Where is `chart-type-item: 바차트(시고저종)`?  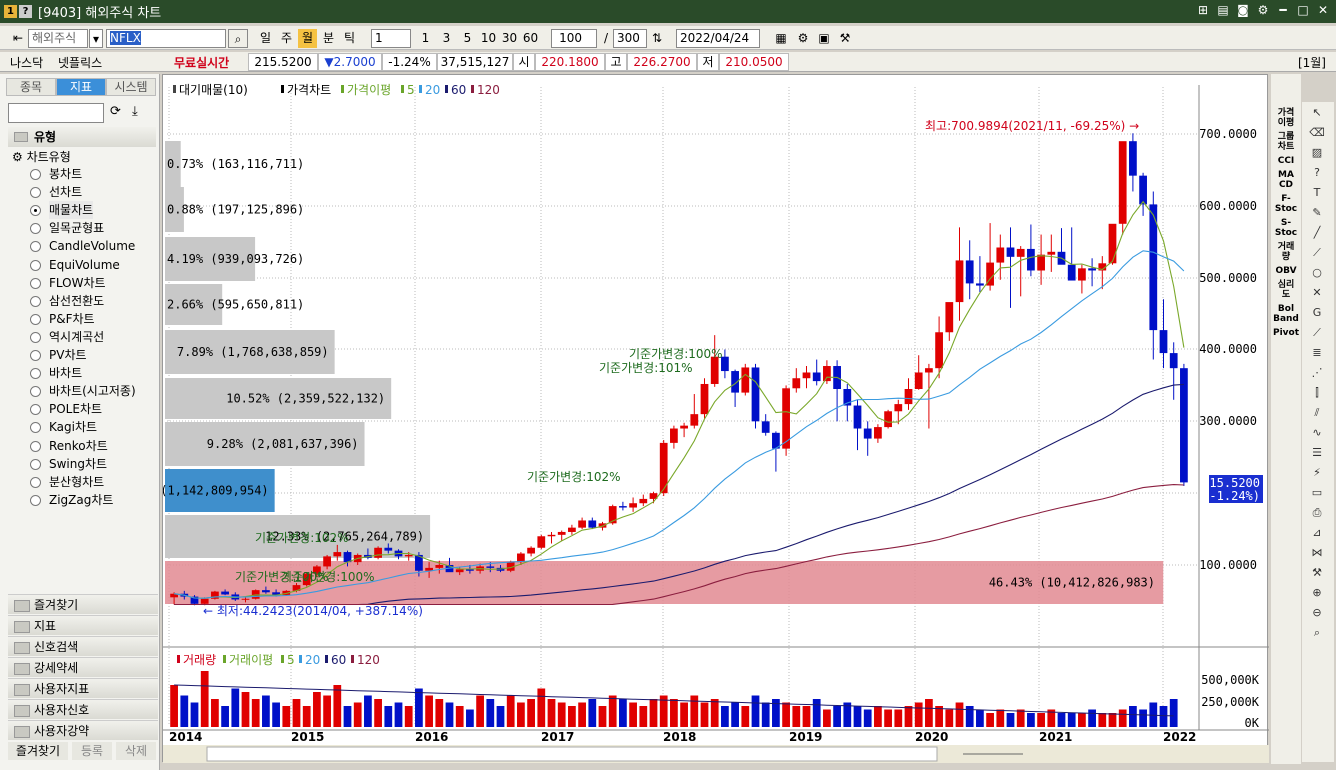
chart-type-item: 바차트(시고저종) is located at coordinates (92, 391).